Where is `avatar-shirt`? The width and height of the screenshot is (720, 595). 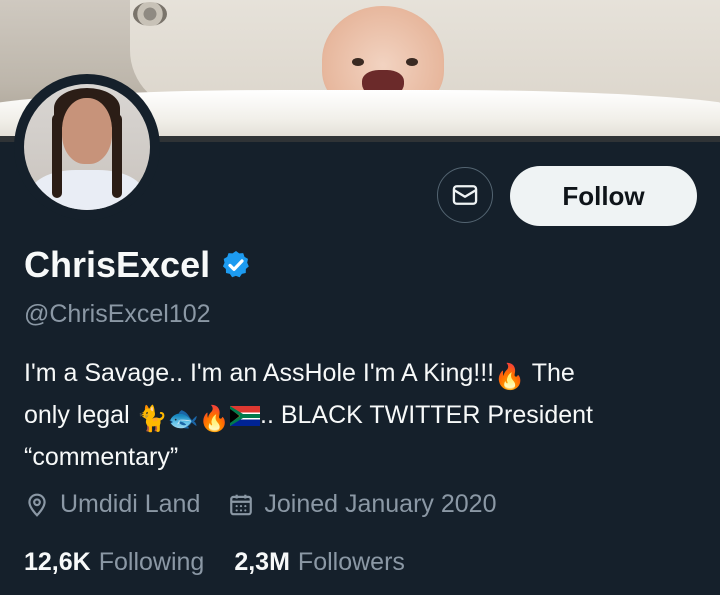
avatar-shirt is located at coordinates (87, 190).